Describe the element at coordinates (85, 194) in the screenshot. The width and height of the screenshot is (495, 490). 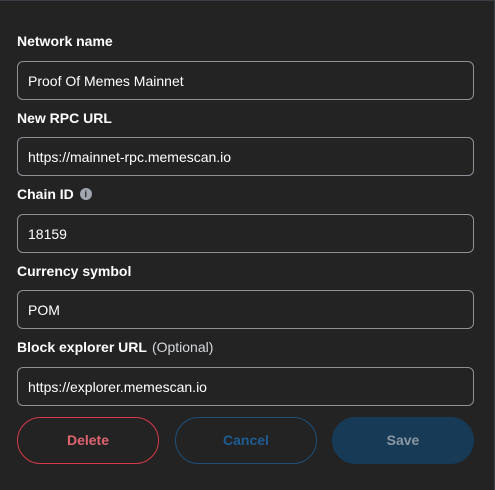
I see `info-icon: i` at that location.